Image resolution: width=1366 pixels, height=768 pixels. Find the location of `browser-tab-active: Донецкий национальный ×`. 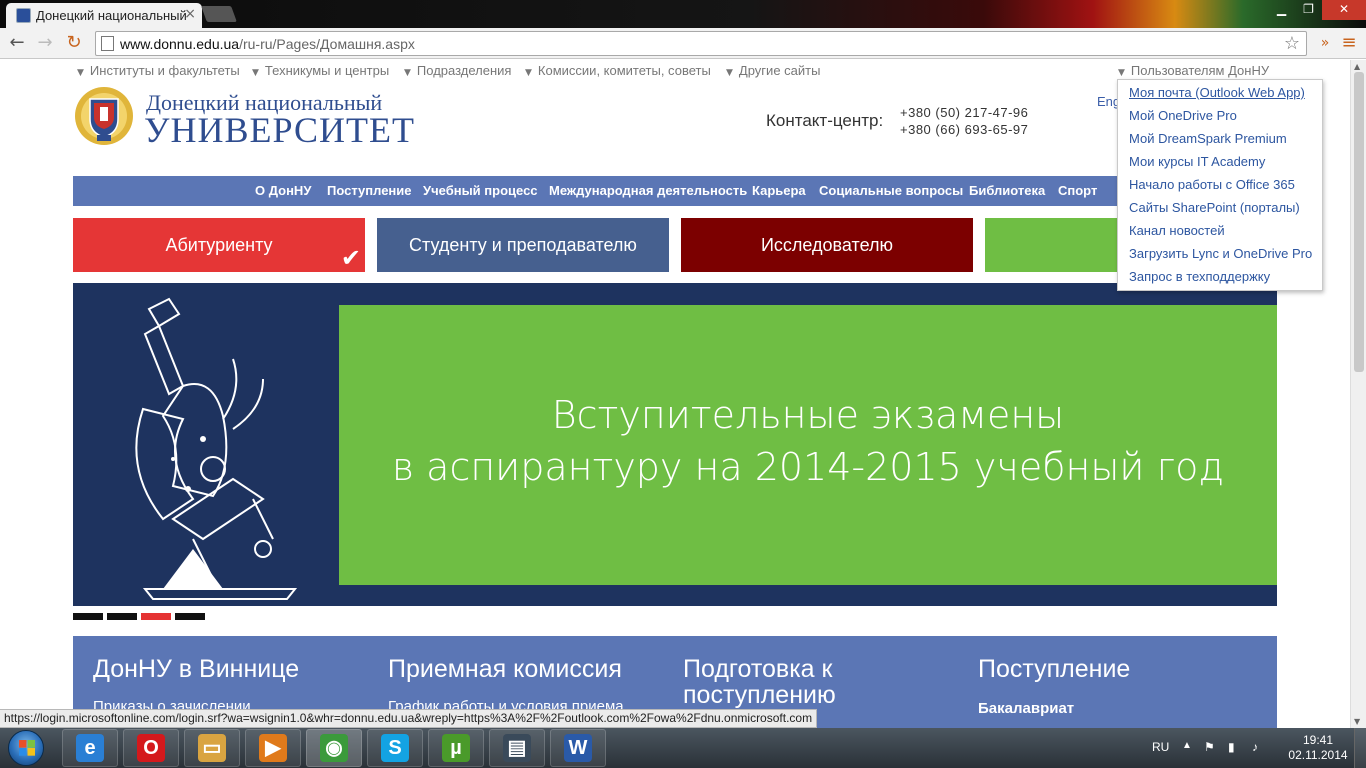

browser-tab-active: Донецкий национальный × is located at coordinates (104, 15).